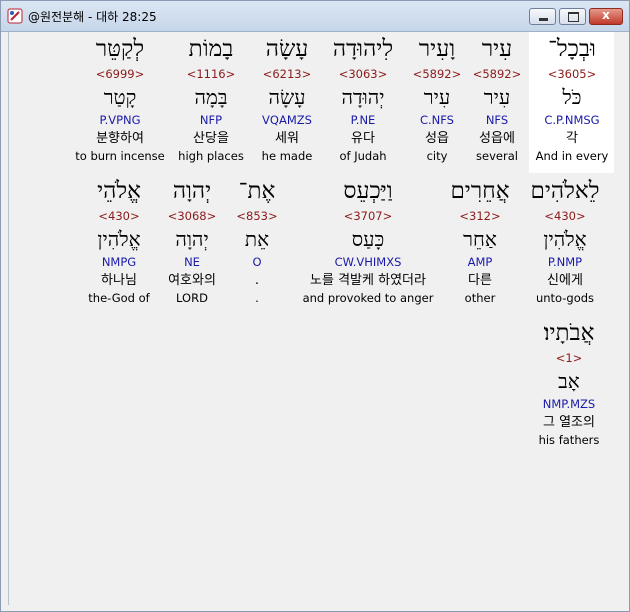 The width and height of the screenshot is (630, 612). What do you see at coordinates (119, 262) in the screenshot?
I see `morphology-code: NMPG` at bounding box center [119, 262].